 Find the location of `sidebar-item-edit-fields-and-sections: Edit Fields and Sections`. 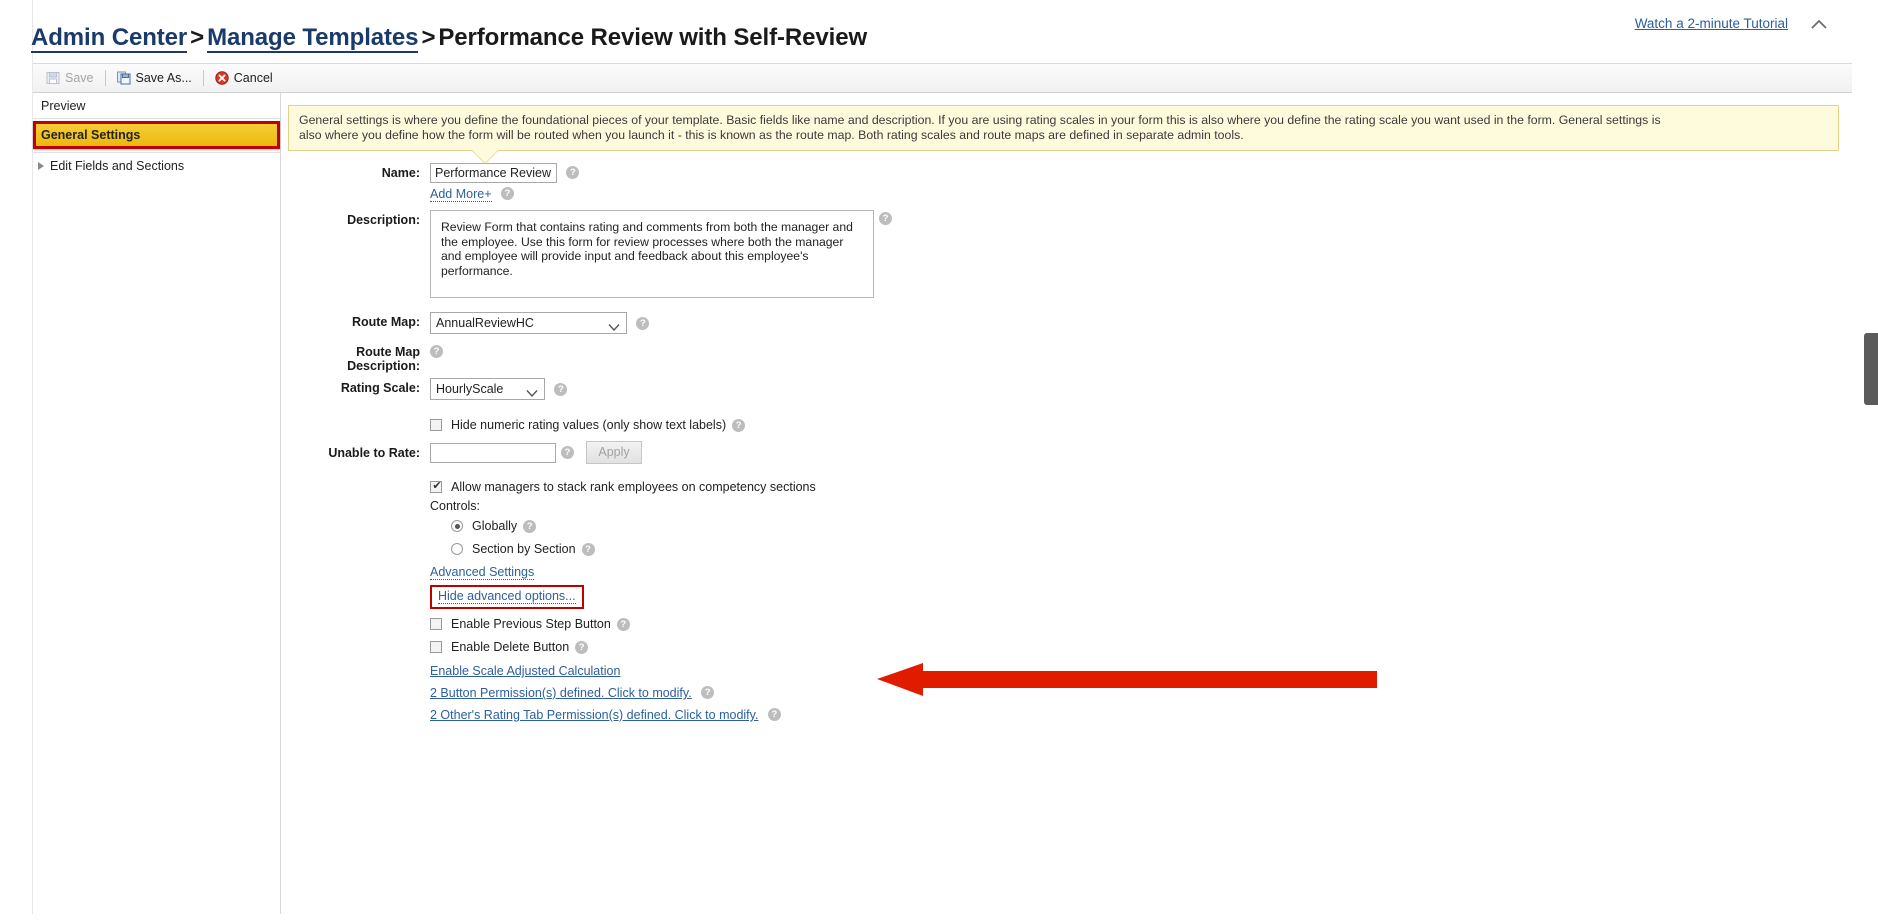

sidebar-item-edit-fields-and-sections: Edit Fields and Sections is located at coordinates (156, 165).